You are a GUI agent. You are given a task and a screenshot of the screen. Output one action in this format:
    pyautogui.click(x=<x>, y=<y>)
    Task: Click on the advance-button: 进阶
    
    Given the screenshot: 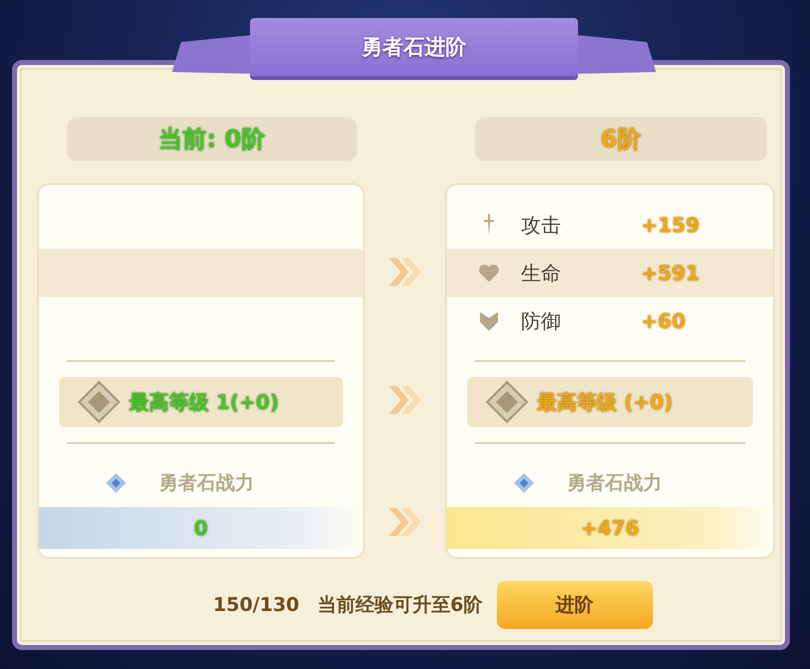 What is the action you would take?
    pyautogui.click(x=574, y=605)
    